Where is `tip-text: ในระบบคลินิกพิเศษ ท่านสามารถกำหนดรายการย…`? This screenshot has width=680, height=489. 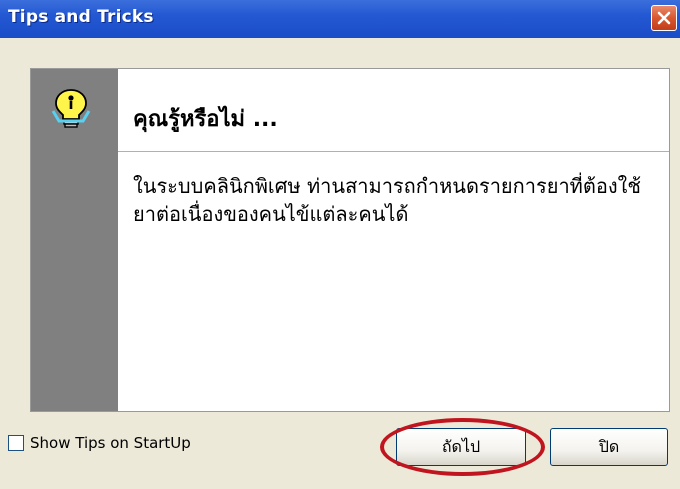 tip-text: ในระบบคลินิกพิเศษ ท่านสามารถกำหนดรายการย… is located at coordinates (387, 200).